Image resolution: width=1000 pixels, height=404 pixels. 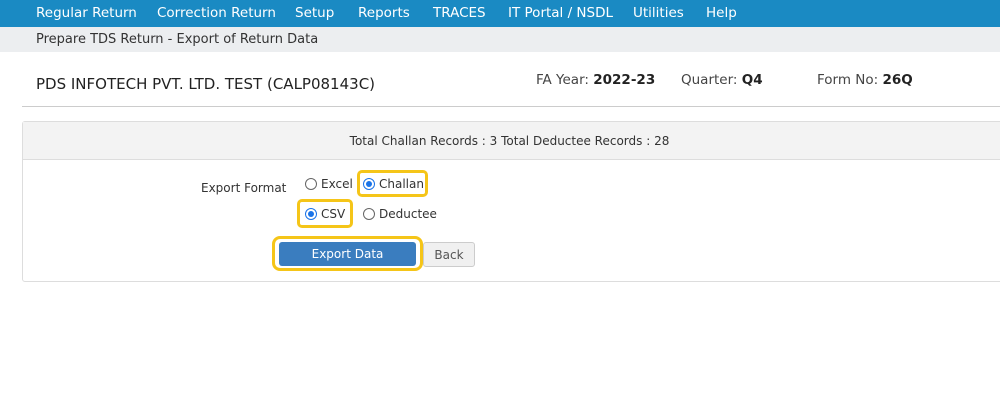 What do you see at coordinates (459, 13) in the screenshot?
I see `menu-traces: TRACES` at bounding box center [459, 13].